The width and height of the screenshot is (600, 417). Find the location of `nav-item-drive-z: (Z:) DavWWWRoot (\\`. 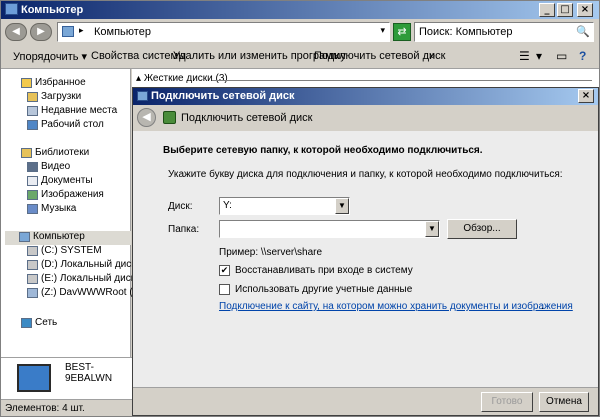

nav-item-drive-z: (Z:) DavWWWRoot (\\ is located at coordinates (82, 294).